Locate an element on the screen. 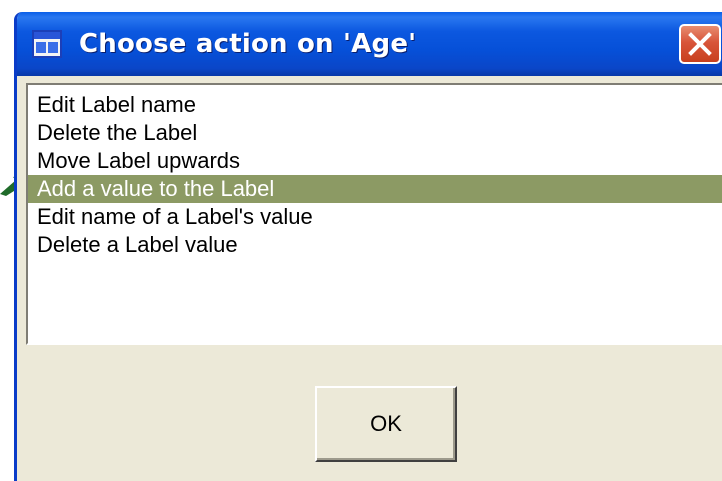 This screenshot has width=722, height=481. application-window-icon is located at coordinates (47, 44).